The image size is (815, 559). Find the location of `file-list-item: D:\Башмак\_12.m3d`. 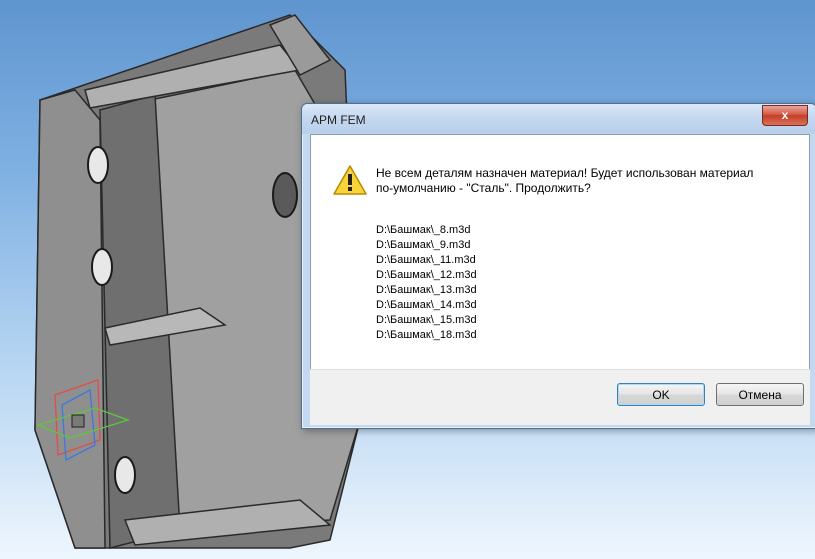

file-list-item: D:\Башмак\_12.m3d is located at coordinates (426, 275).